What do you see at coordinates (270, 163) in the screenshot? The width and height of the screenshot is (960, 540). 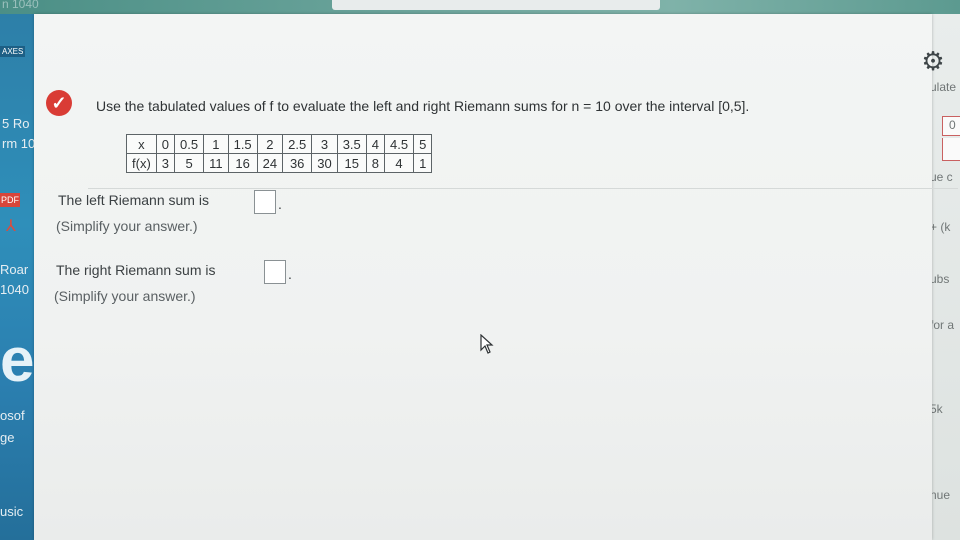 I see `table-cell: 24` at bounding box center [270, 163].